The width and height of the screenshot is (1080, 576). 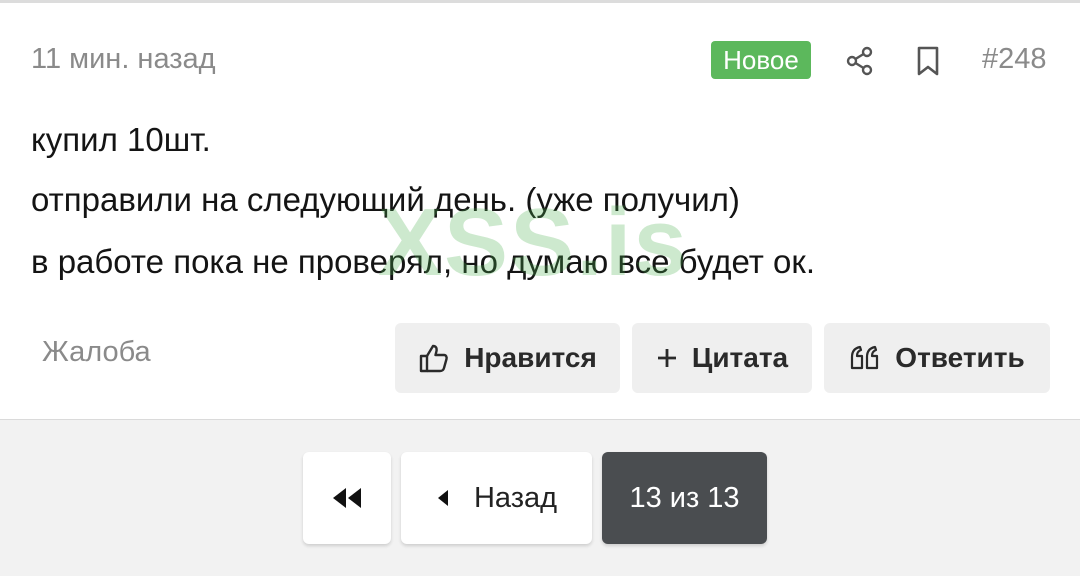 I want to click on new-badge: Новое, so click(x=761, y=60).